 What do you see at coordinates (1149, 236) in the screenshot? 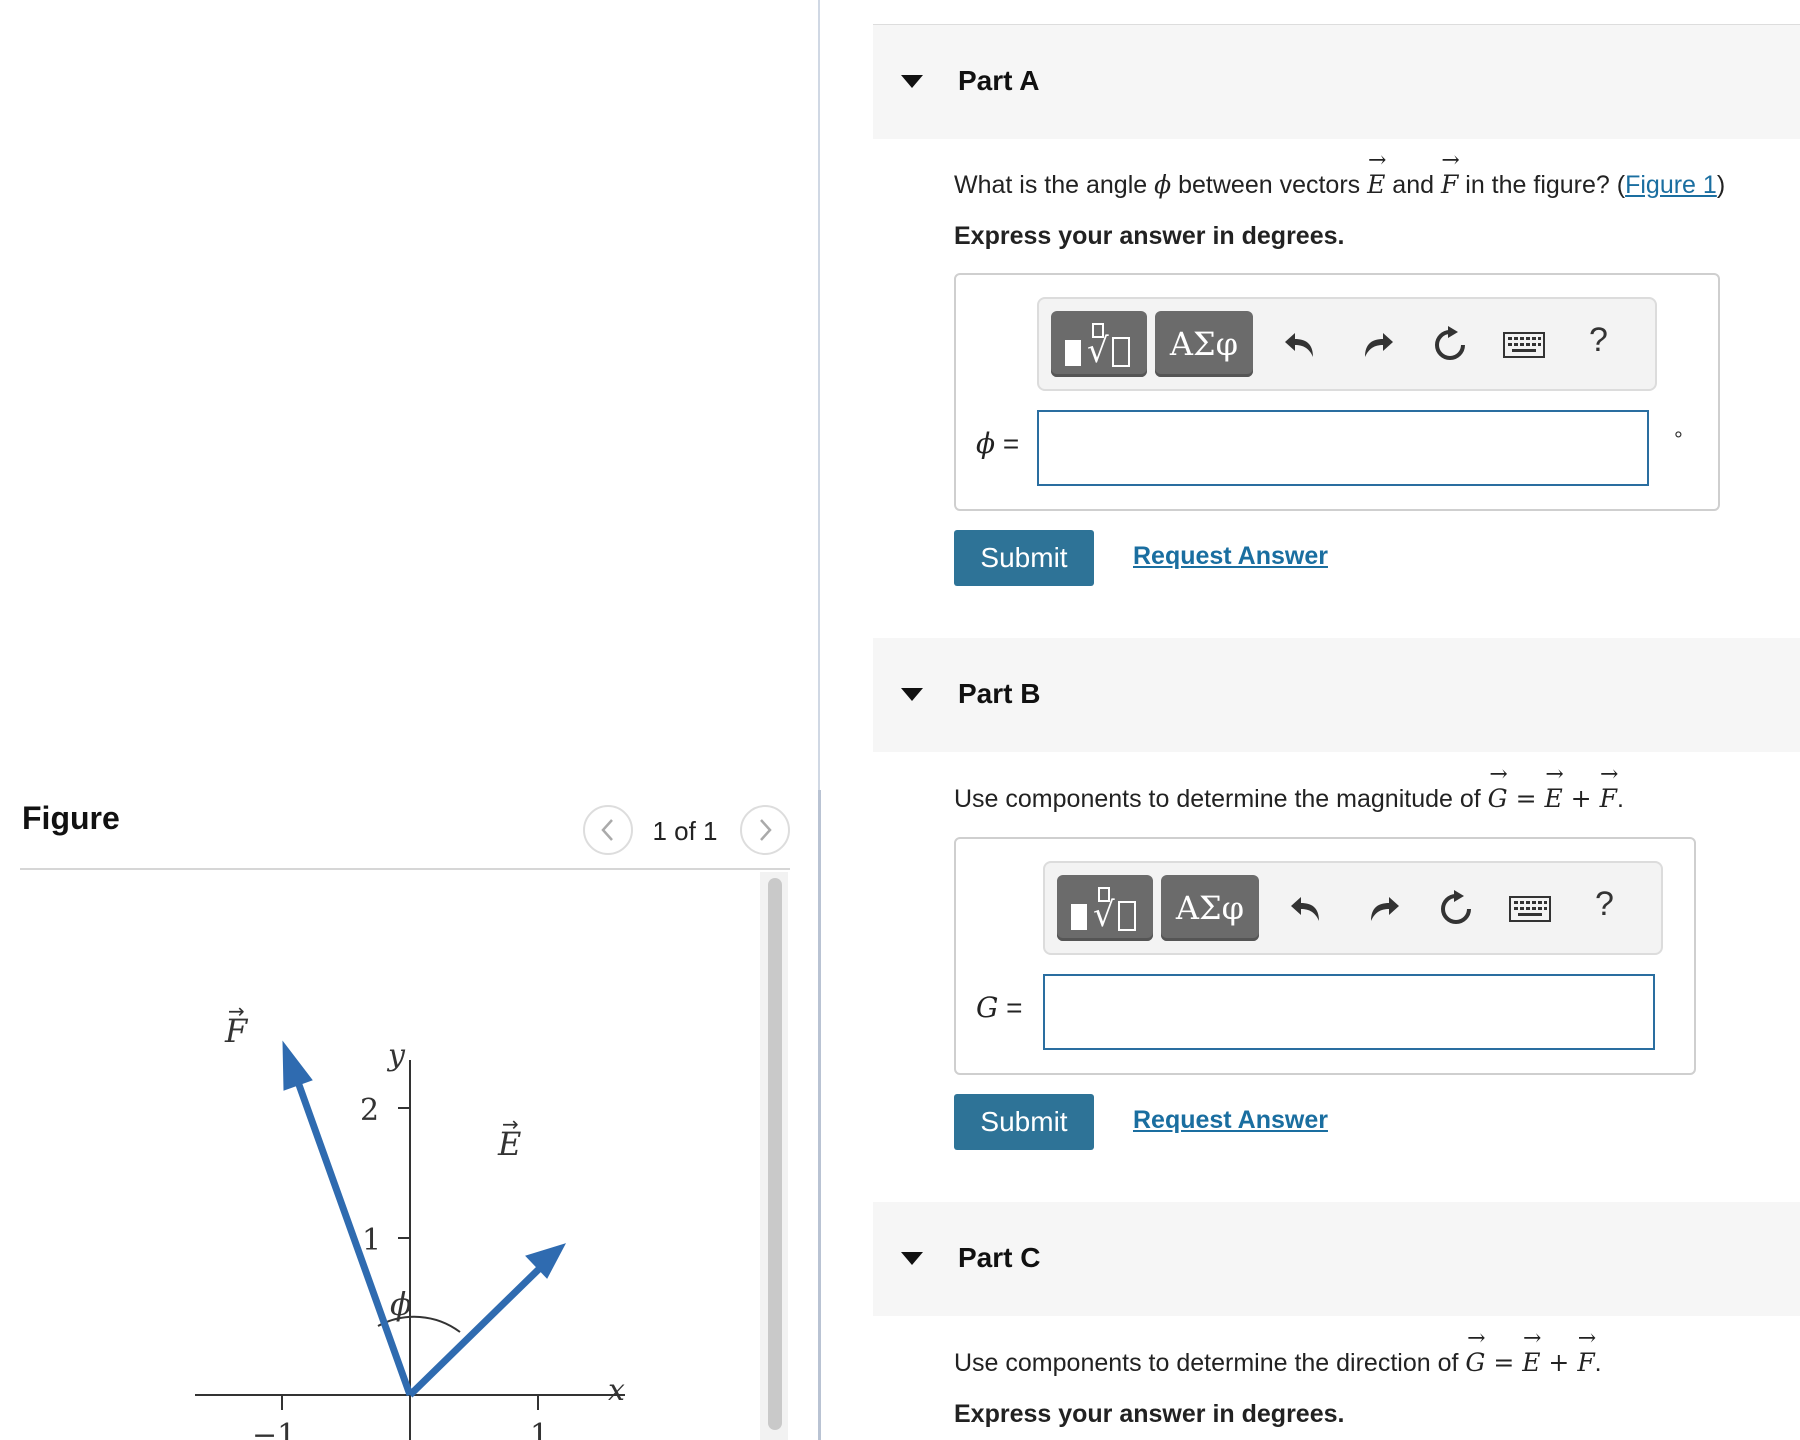
I see `part-a-instruction: Express your answer in degrees.` at bounding box center [1149, 236].